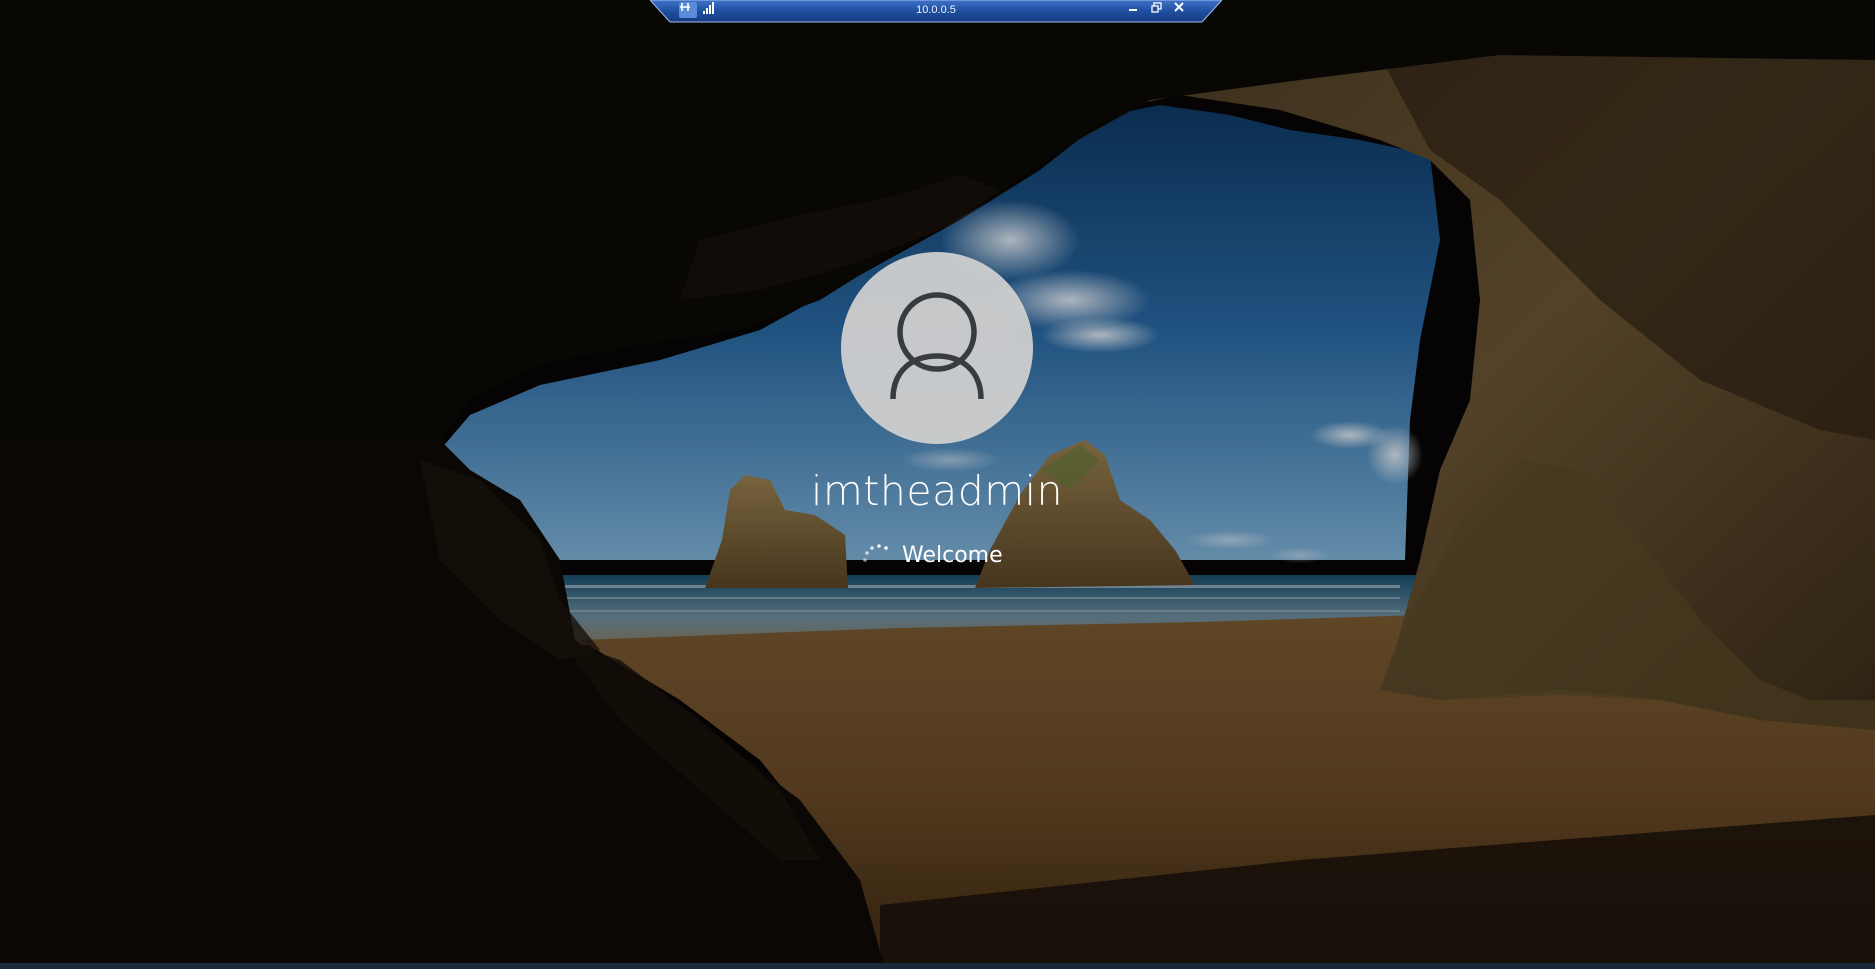 The width and height of the screenshot is (1875, 969). Describe the element at coordinates (952, 555) in the screenshot. I see `status-text: Welcome` at that location.